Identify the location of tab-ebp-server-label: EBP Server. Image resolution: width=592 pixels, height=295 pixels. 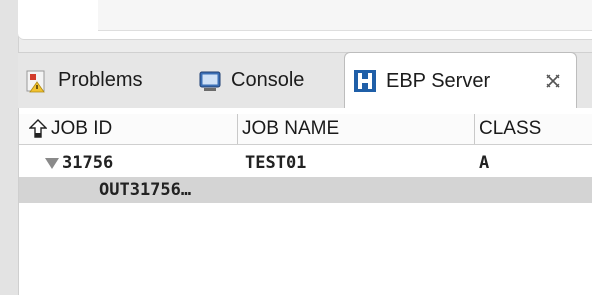
(438, 80).